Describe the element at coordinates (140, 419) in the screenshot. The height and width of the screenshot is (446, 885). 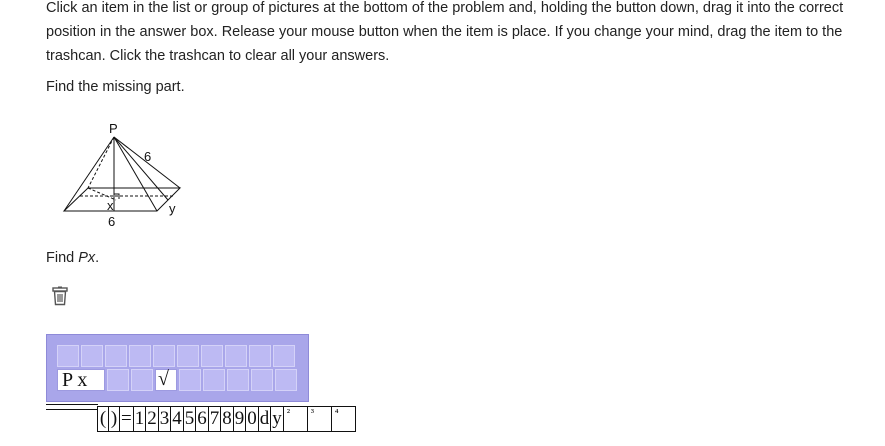
I see `palette-item-1: 1` at that location.